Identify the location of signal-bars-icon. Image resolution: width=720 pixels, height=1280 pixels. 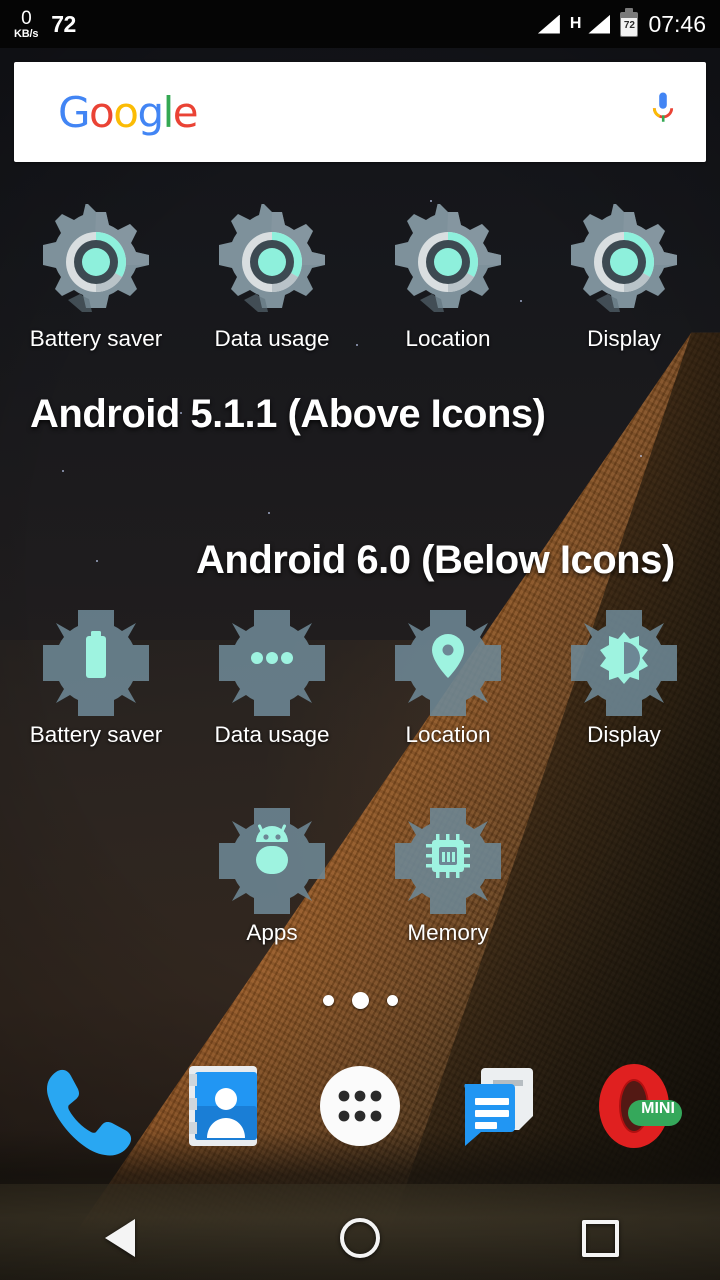
(548, 24).